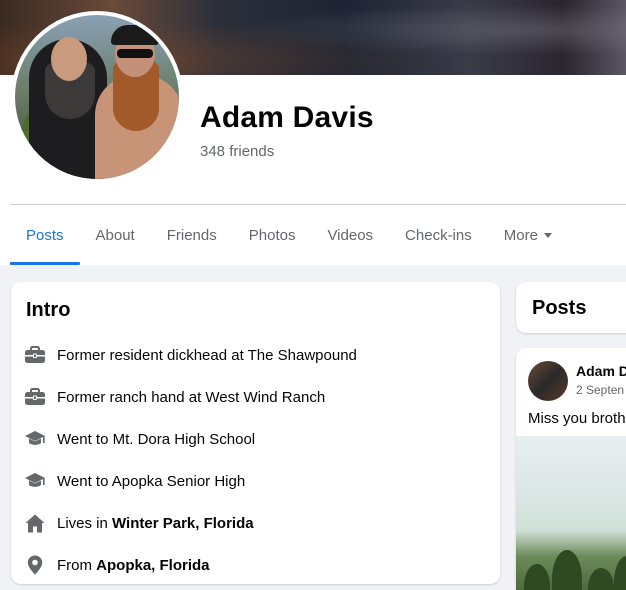 The width and height of the screenshot is (626, 590). What do you see at coordinates (287, 117) in the screenshot?
I see `profile-name: Adam Davis` at bounding box center [287, 117].